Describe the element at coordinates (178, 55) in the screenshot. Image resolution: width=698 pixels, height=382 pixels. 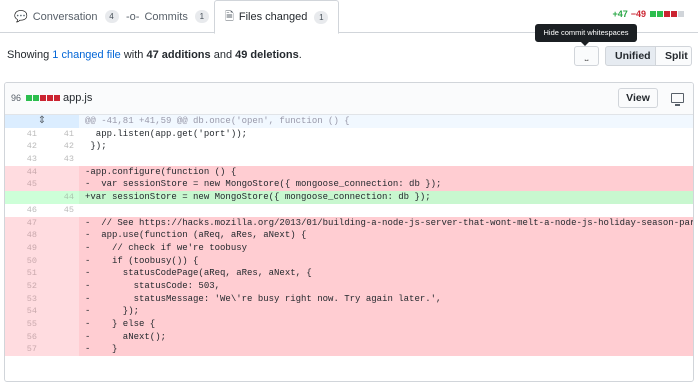
I see `summary-additions: 47 additions` at that location.